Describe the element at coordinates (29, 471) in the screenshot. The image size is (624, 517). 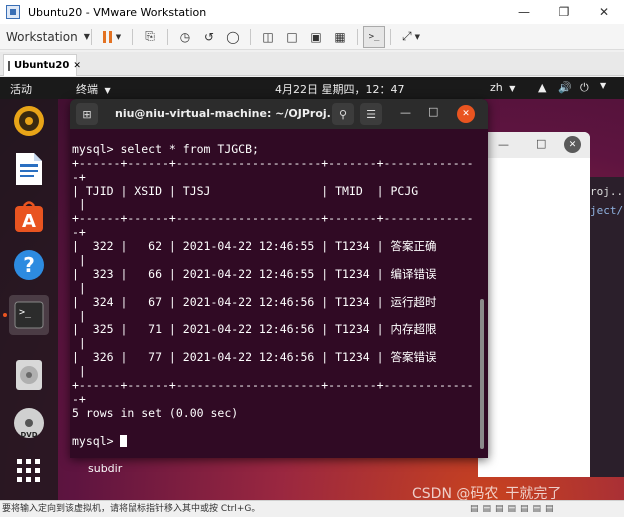
I see `show-applications-icon` at that location.